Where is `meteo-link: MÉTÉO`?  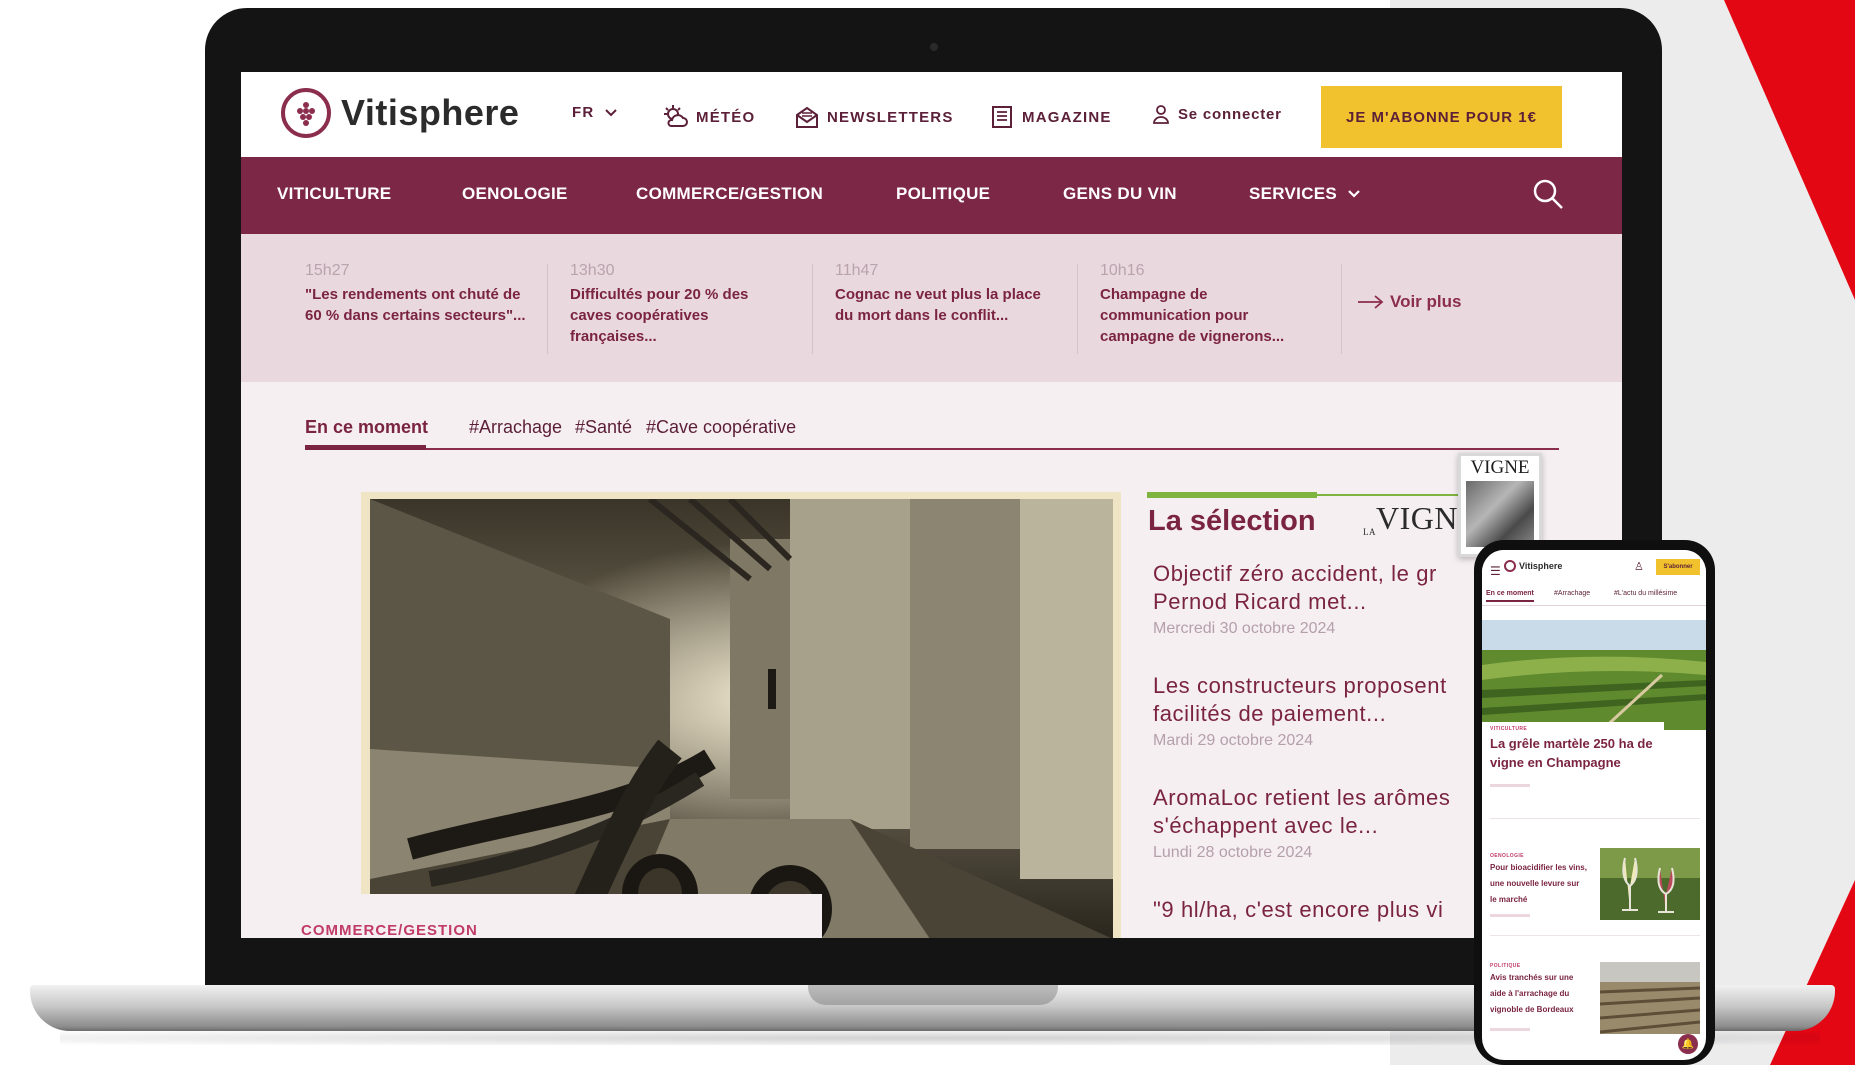 meteo-link: MÉTÉO is located at coordinates (709, 117).